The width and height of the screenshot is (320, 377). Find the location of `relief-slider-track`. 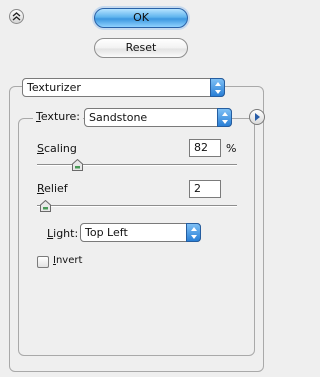

relief-slider-track is located at coordinates (137, 206).